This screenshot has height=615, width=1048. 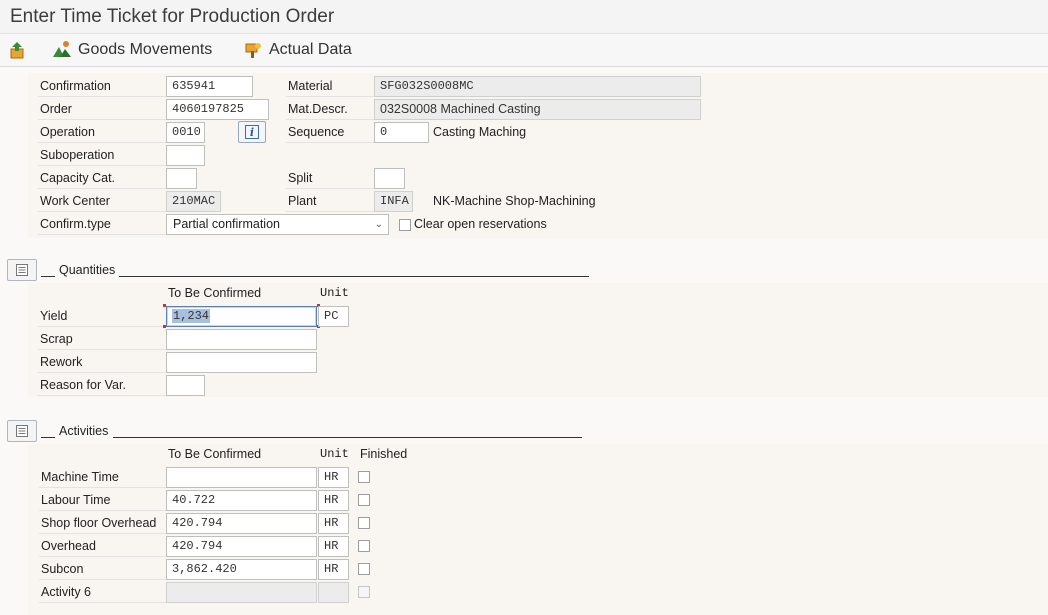 I want to click on rework-label: Rework, so click(x=102, y=362).